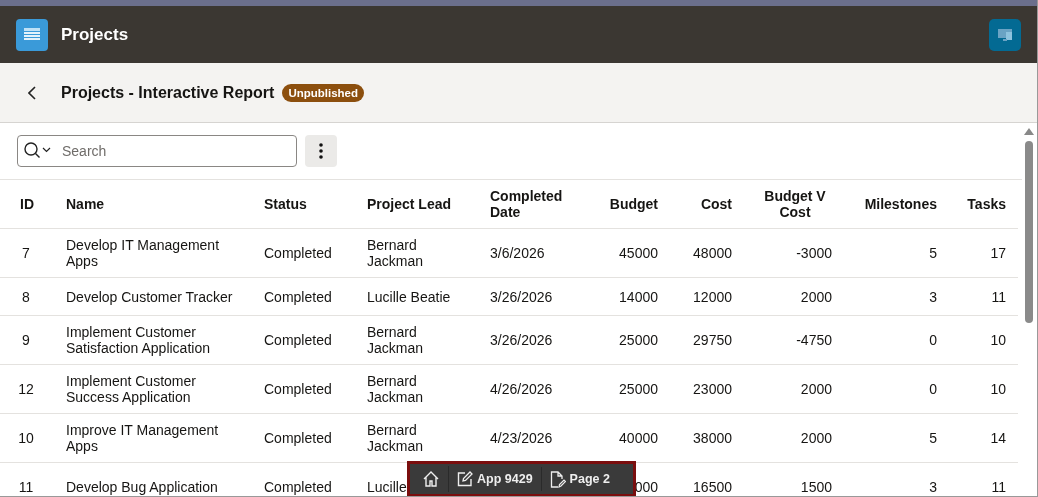 This screenshot has width=1038, height=497. Describe the element at coordinates (26, 389) in the screenshot. I see `table-cell: 12` at that location.